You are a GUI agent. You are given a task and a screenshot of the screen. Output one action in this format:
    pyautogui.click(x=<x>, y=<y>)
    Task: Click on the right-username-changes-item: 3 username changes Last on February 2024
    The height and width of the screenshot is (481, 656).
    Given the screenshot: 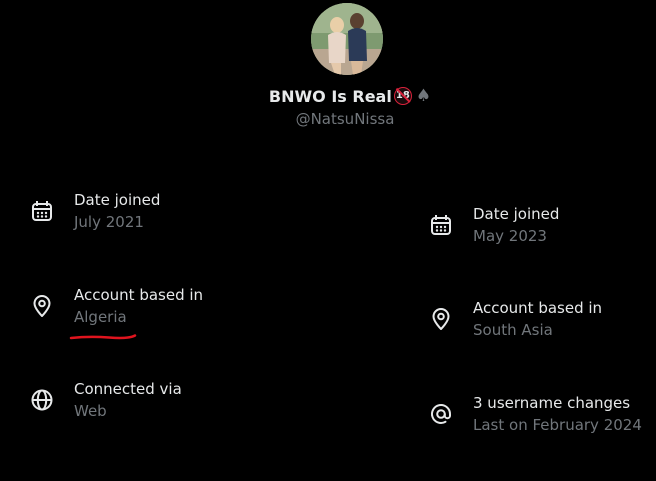 What is the action you would take?
    pyautogui.click(x=535, y=414)
    